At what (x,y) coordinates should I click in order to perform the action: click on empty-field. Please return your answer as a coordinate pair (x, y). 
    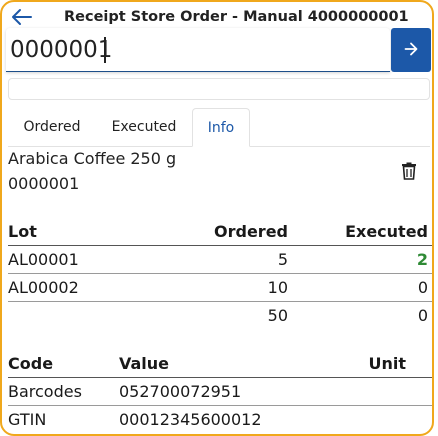
    Looking at the image, I should click on (219, 89).